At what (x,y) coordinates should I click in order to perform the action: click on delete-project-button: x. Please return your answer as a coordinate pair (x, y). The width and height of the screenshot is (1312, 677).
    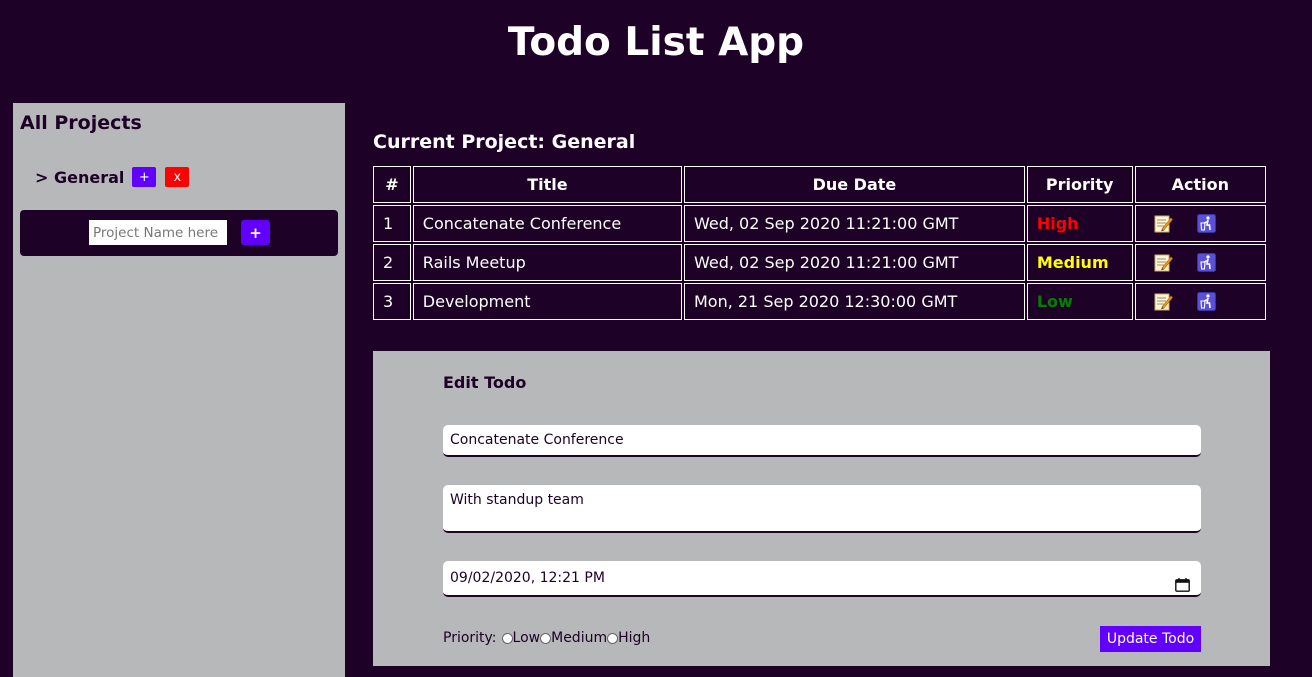
    Looking at the image, I should click on (177, 177).